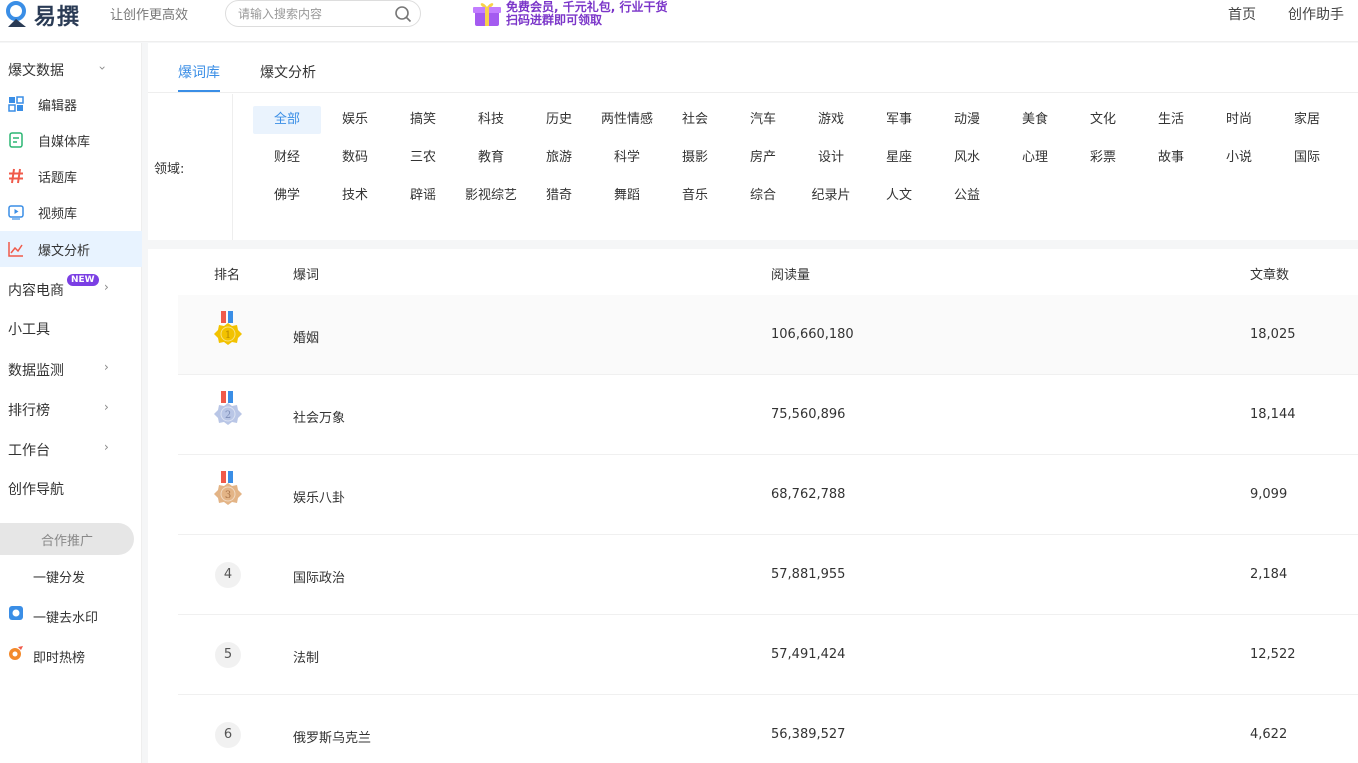  I want to click on hot-word-cell: 婚姻, so click(306, 336).